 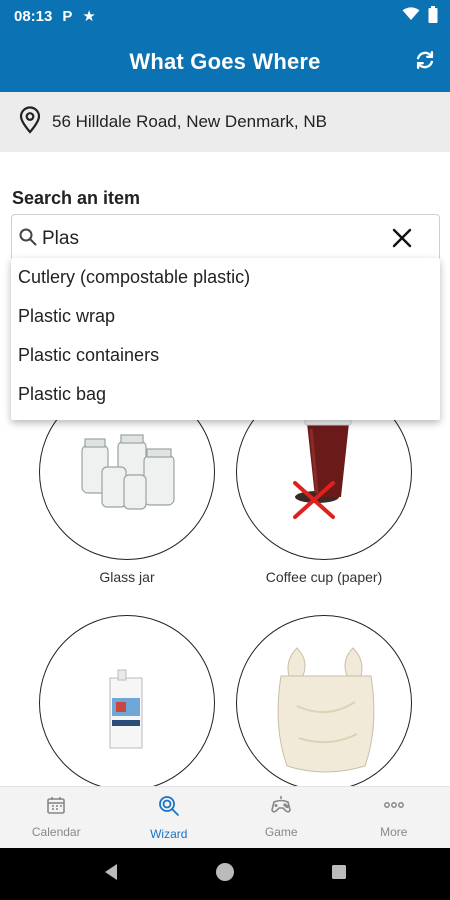 What do you see at coordinates (433, 16) in the screenshot?
I see `battery-icon` at bounding box center [433, 16].